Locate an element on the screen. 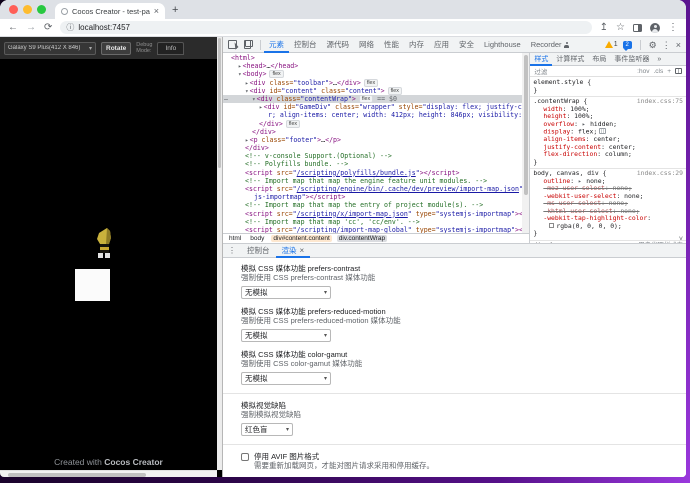 The image size is (690, 483). styles-tab-样式: 样式 is located at coordinates (541, 59).